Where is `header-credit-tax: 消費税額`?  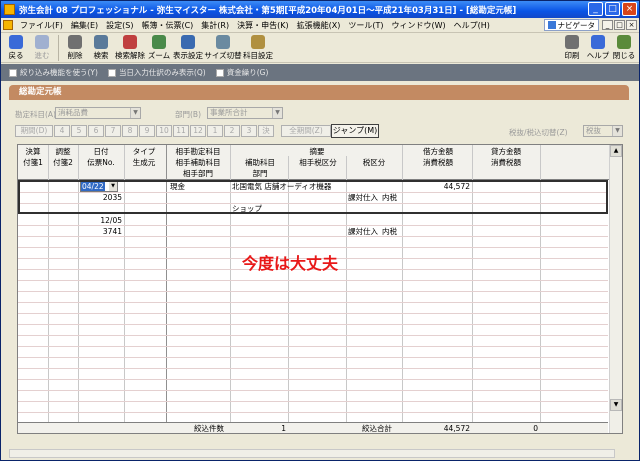
header-credit-tax: 消費税額 is located at coordinates (506, 162).